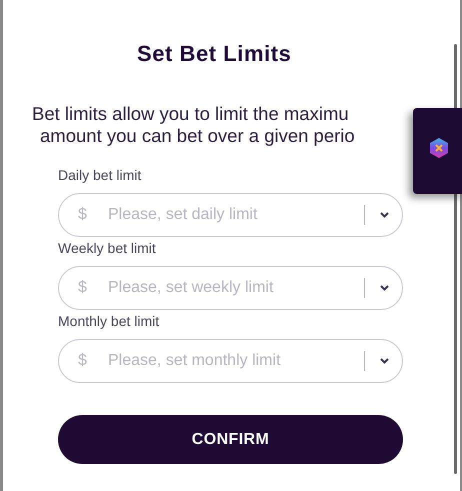  I want to click on field-label: Daily bet limit, so click(100, 175).